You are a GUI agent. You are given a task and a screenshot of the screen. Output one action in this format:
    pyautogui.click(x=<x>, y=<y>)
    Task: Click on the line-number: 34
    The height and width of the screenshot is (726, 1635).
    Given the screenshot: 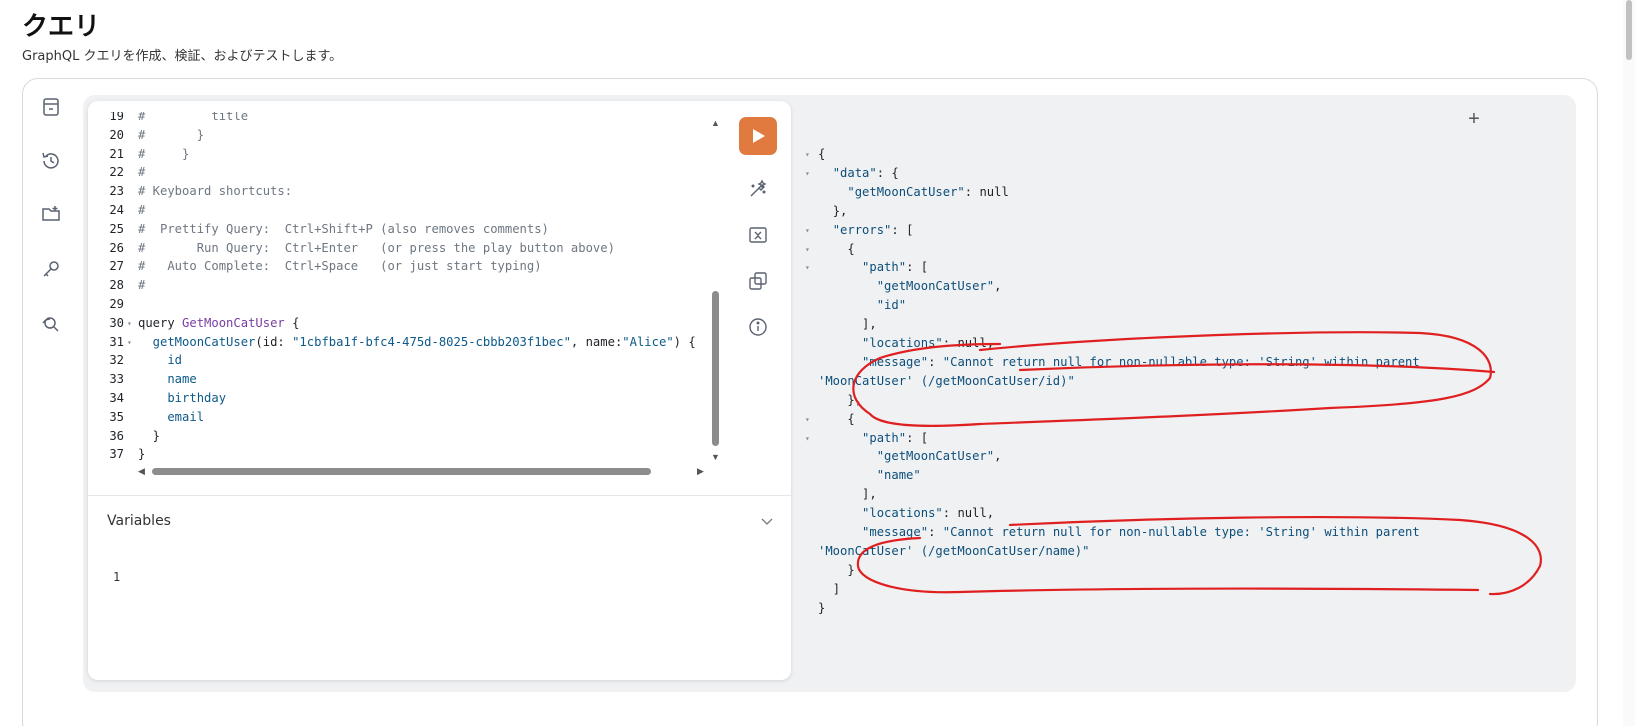 What is the action you would take?
    pyautogui.click(x=116, y=398)
    